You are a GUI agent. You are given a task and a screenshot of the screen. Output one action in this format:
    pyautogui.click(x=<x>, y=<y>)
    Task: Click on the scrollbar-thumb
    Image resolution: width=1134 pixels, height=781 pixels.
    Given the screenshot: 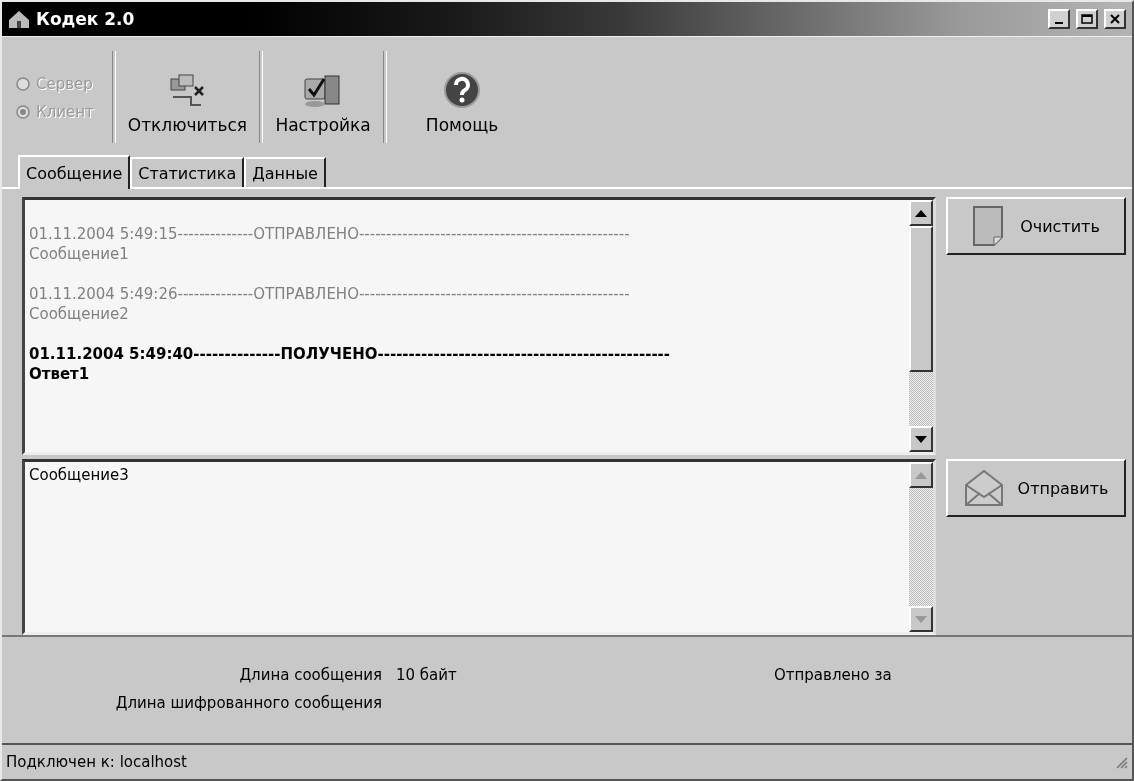 What is the action you would take?
    pyautogui.click(x=921, y=299)
    